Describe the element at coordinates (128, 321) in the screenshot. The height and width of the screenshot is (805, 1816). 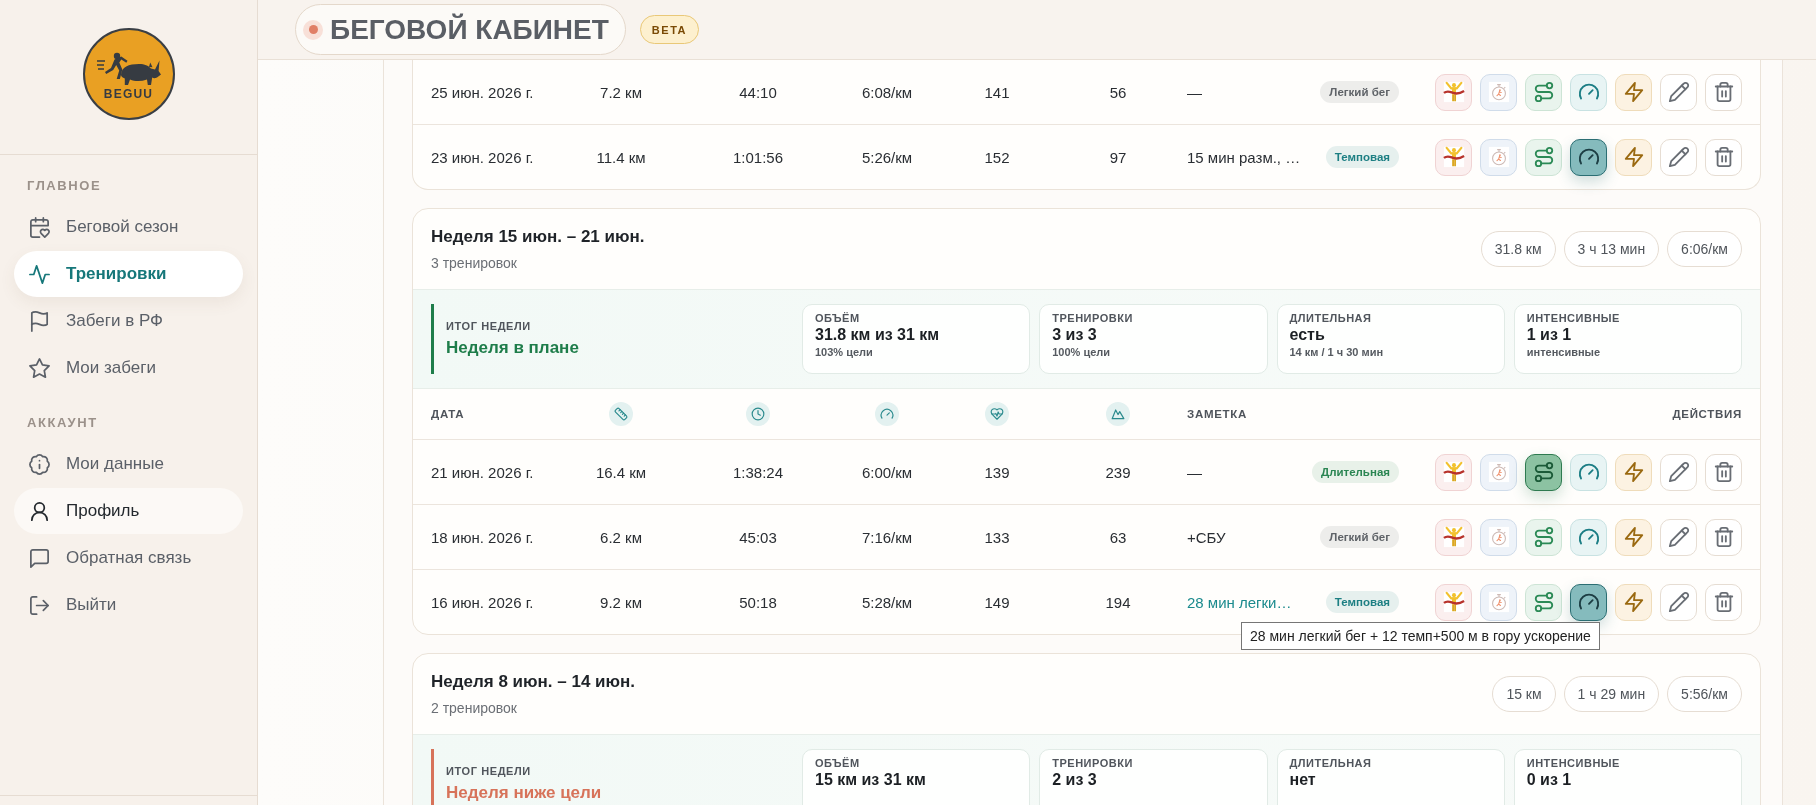
I see `nav-item: Забеги в РФ` at that location.